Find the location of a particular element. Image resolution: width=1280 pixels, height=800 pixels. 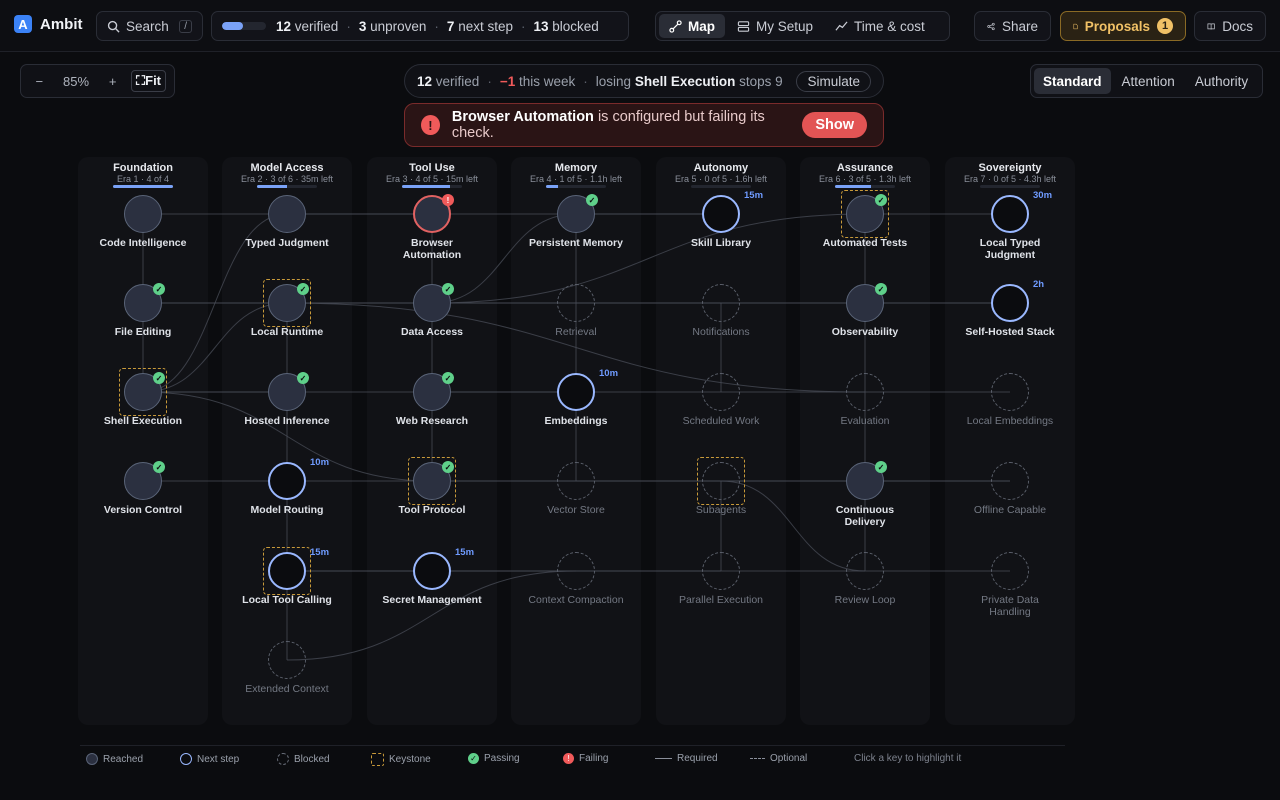

node-label: Embeddings is located at coordinates (576, 421).